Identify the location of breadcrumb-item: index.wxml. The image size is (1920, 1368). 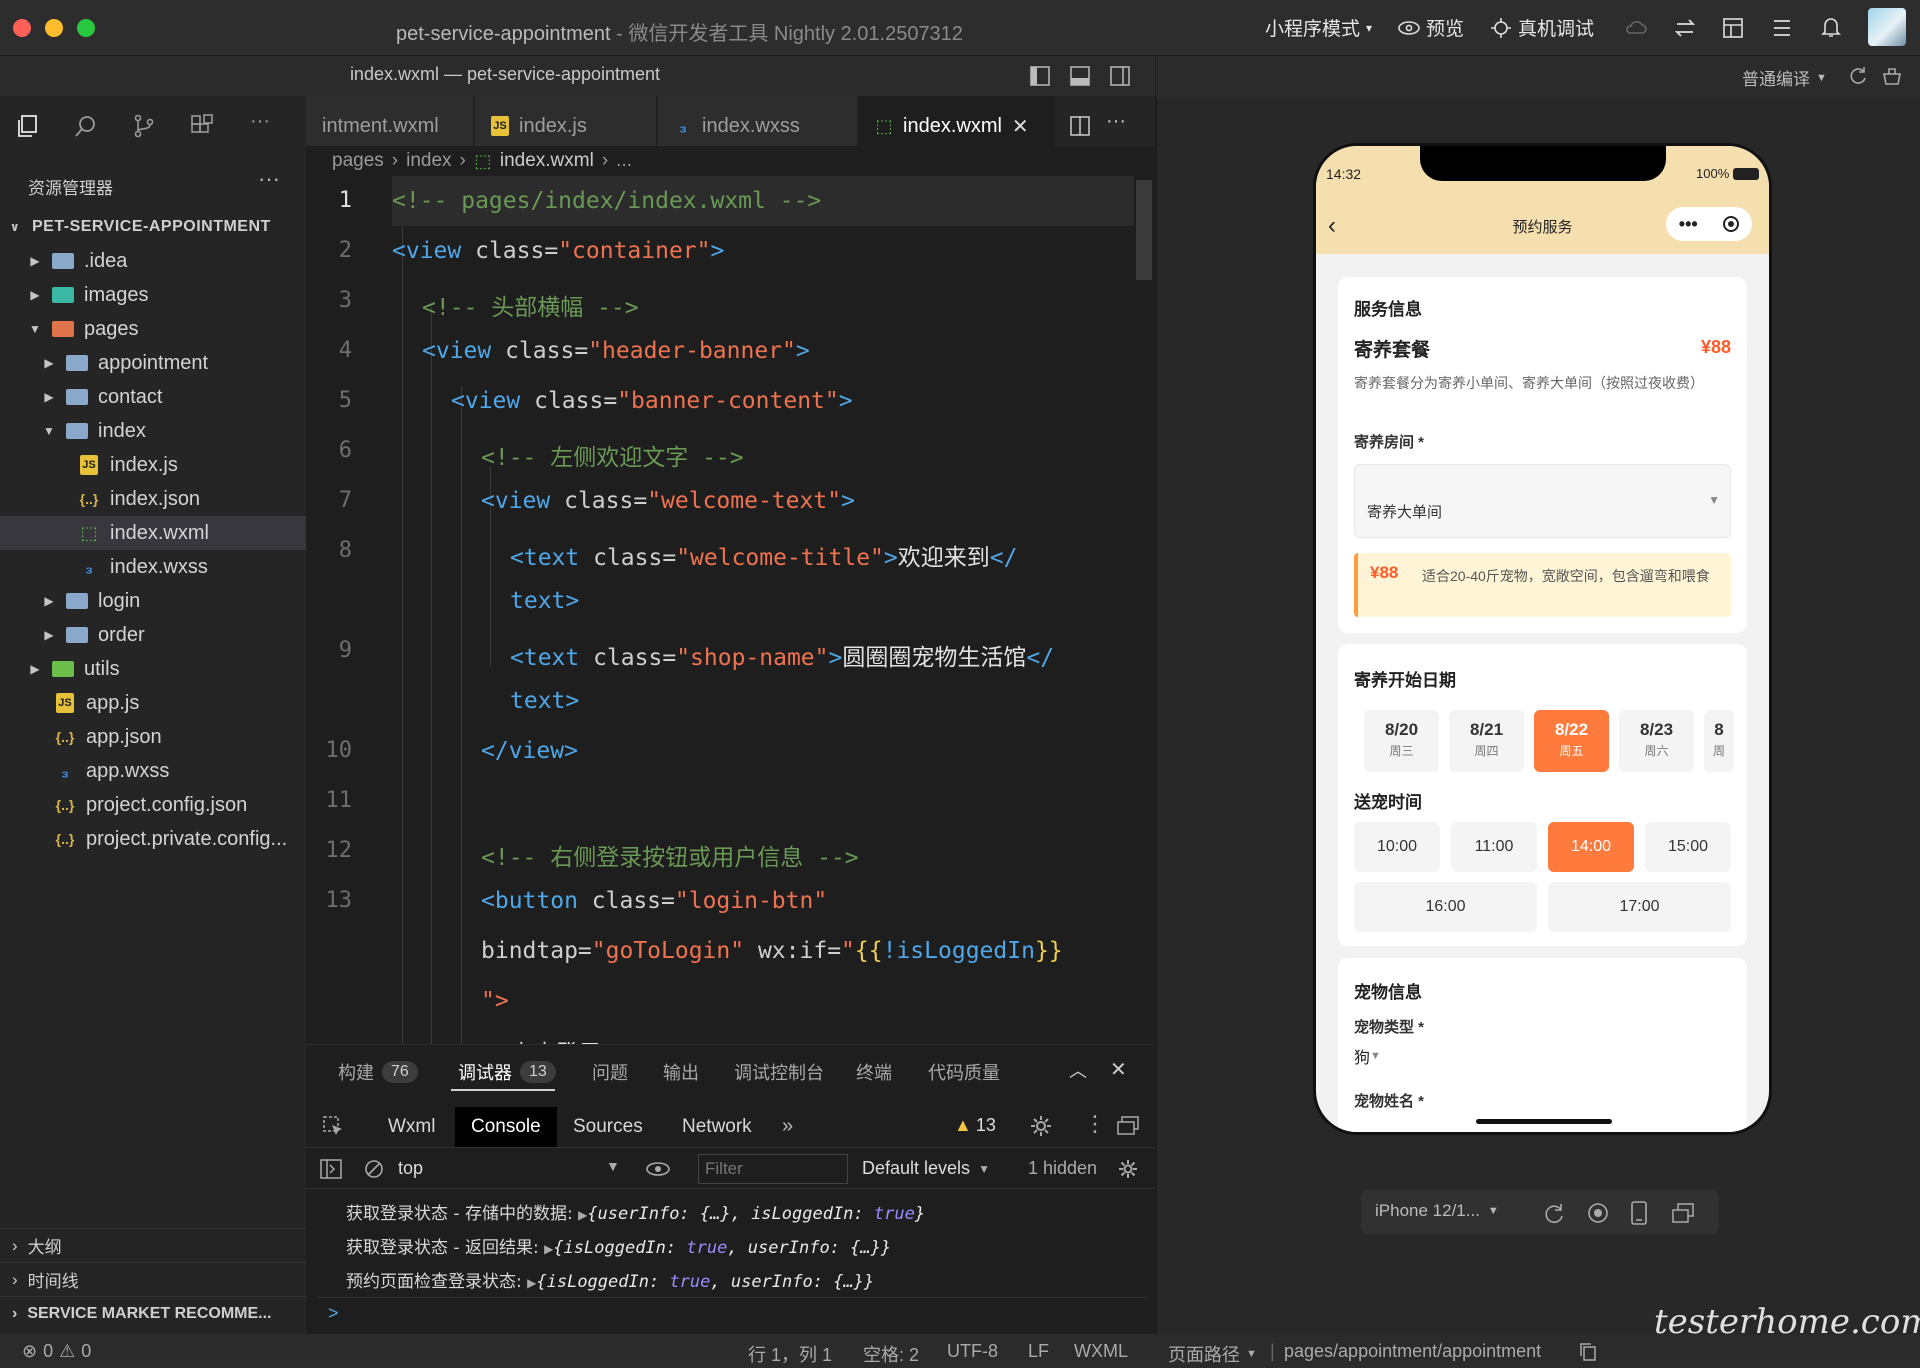
(547, 161).